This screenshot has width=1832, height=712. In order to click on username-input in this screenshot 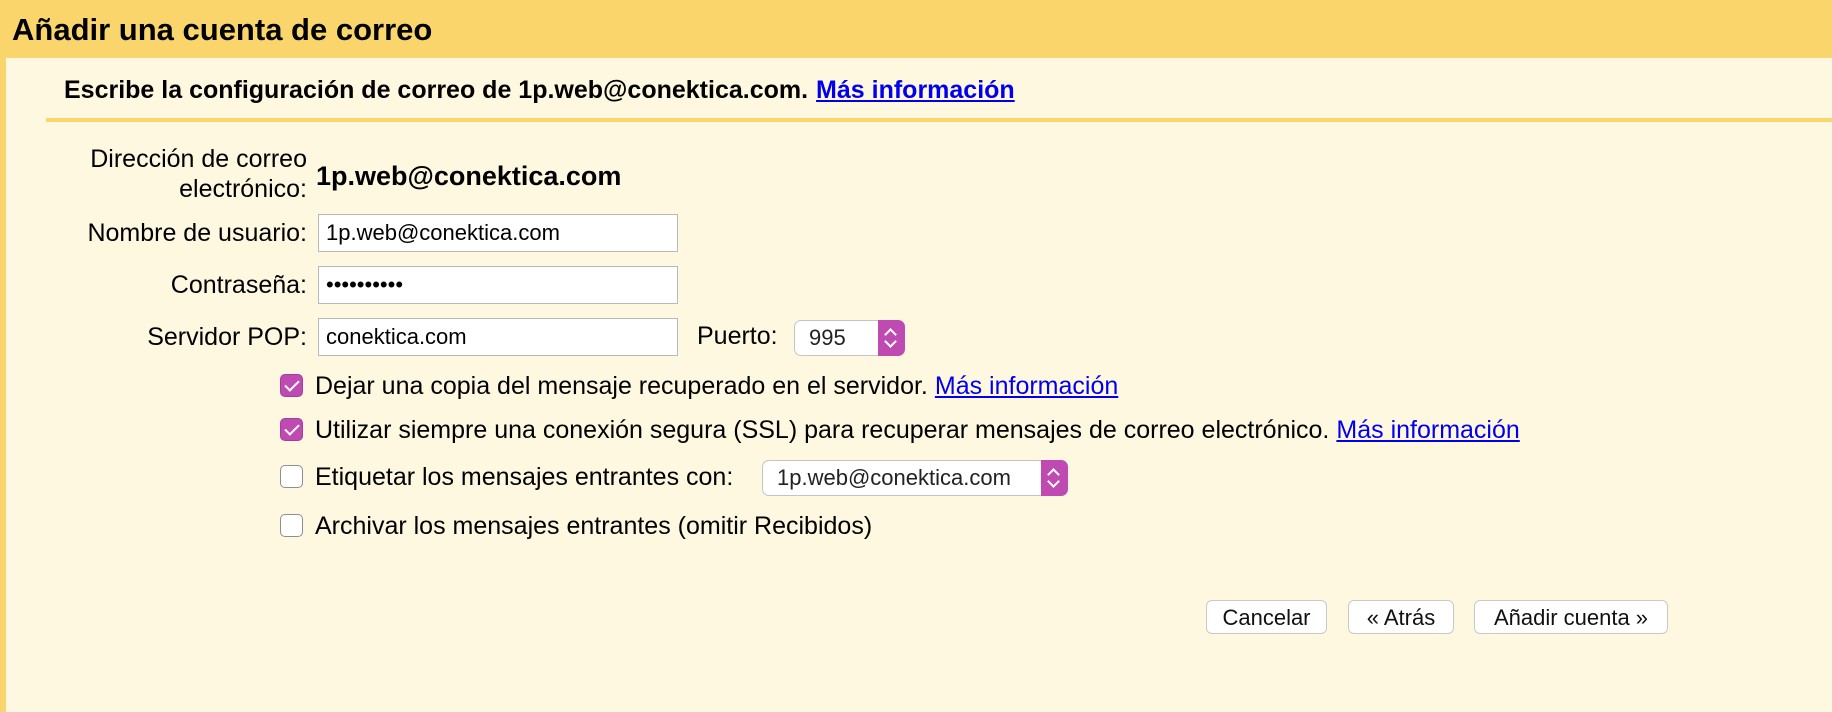, I will do `click(498, 233)`.